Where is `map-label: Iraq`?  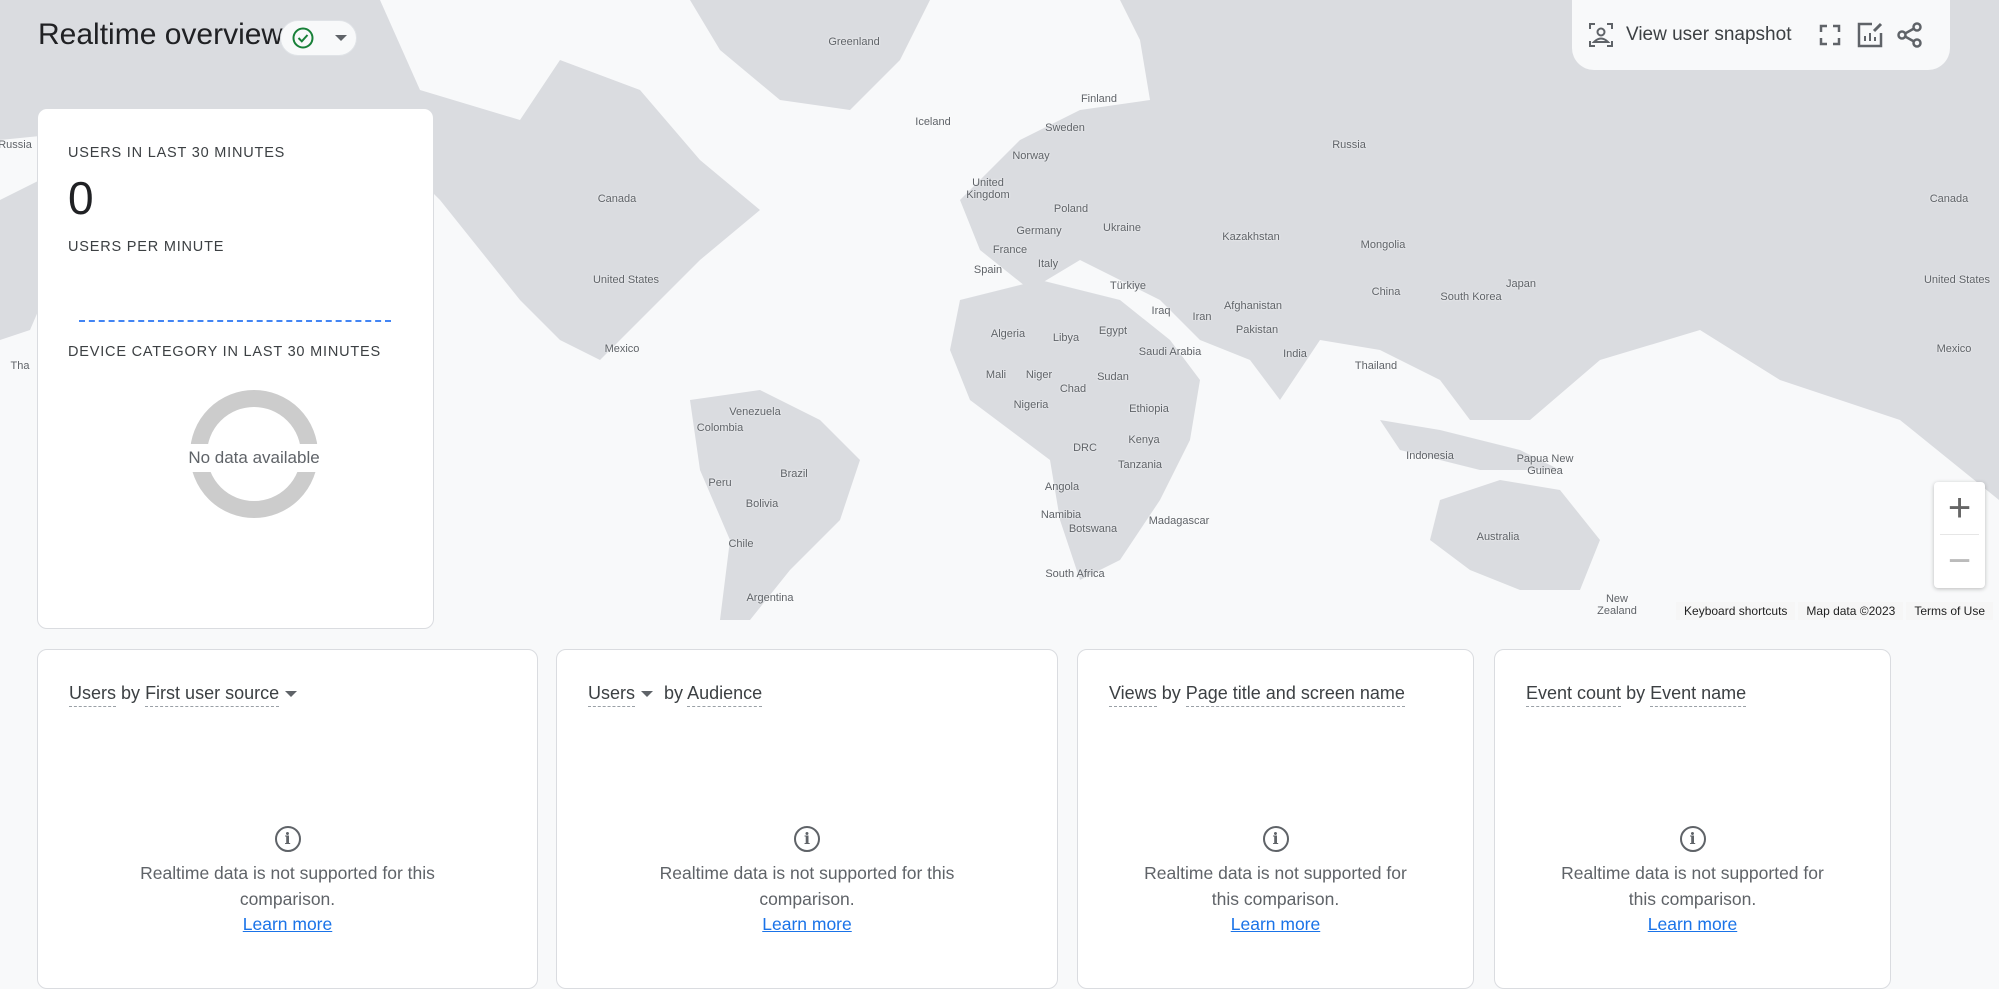
map-label: Iraq is located at coordinates (1161, 311).